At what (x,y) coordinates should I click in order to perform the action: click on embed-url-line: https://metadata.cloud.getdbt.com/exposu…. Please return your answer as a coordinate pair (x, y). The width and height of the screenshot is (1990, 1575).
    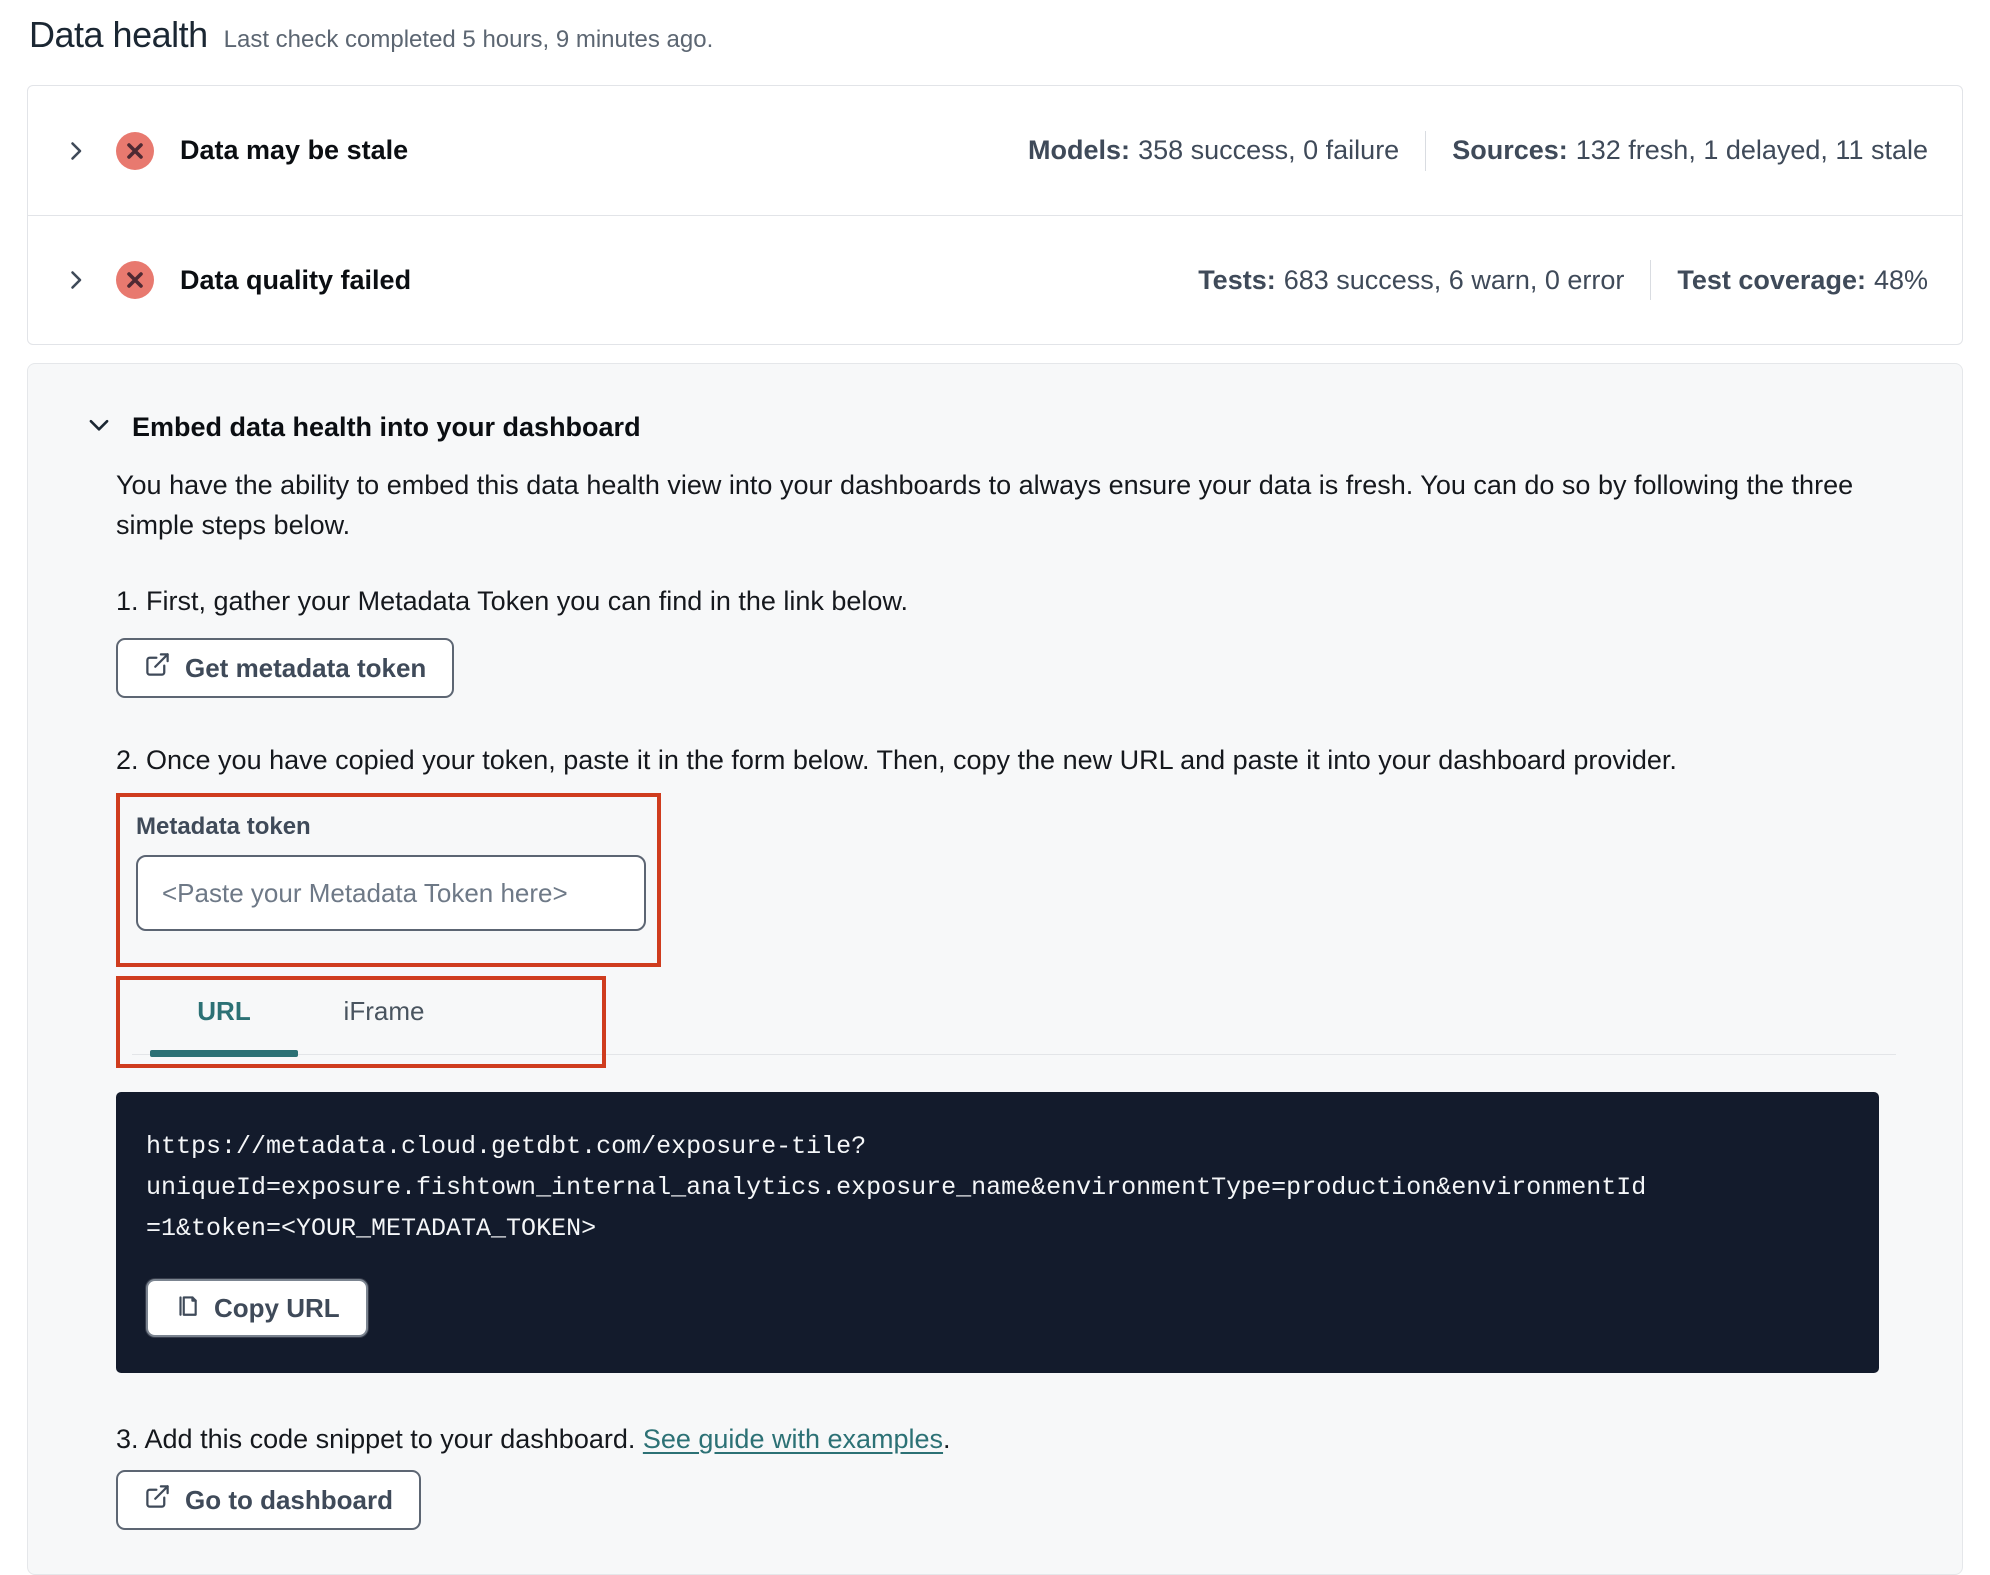
    Looking at the image, I should click on (506, 1146).